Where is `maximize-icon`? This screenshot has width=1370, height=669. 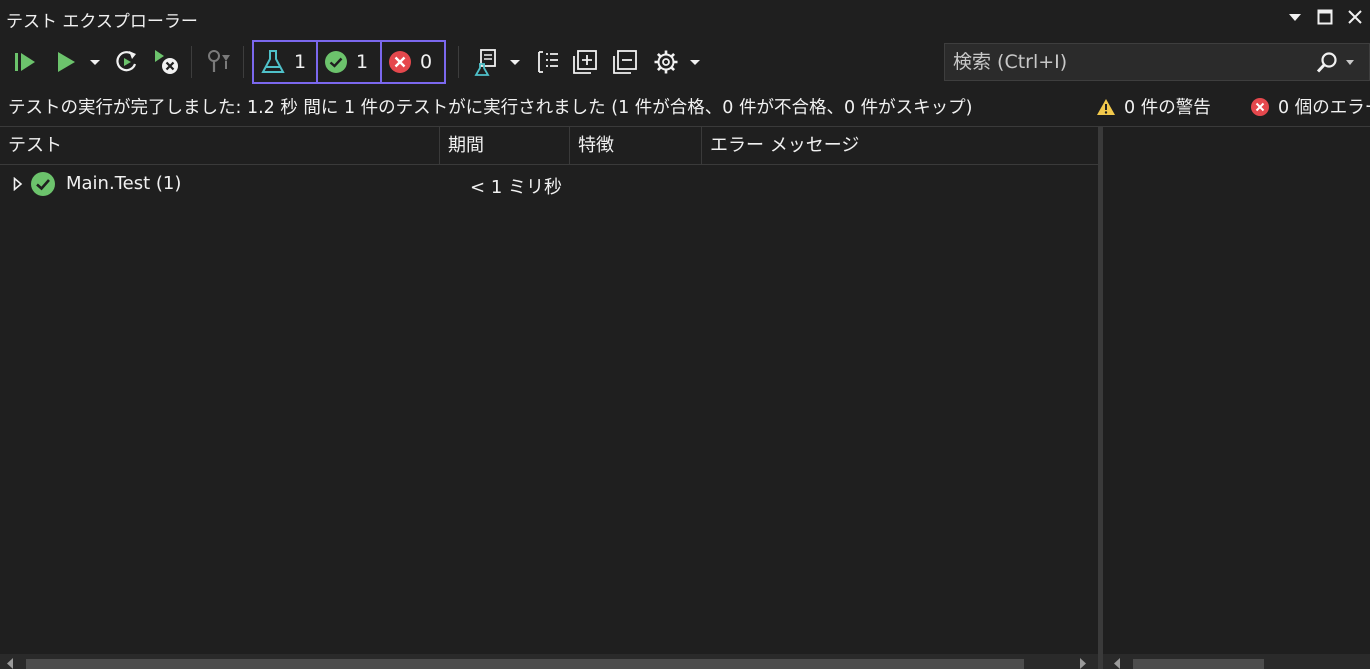
maximize-icon is located at coordinates (1325, 17).